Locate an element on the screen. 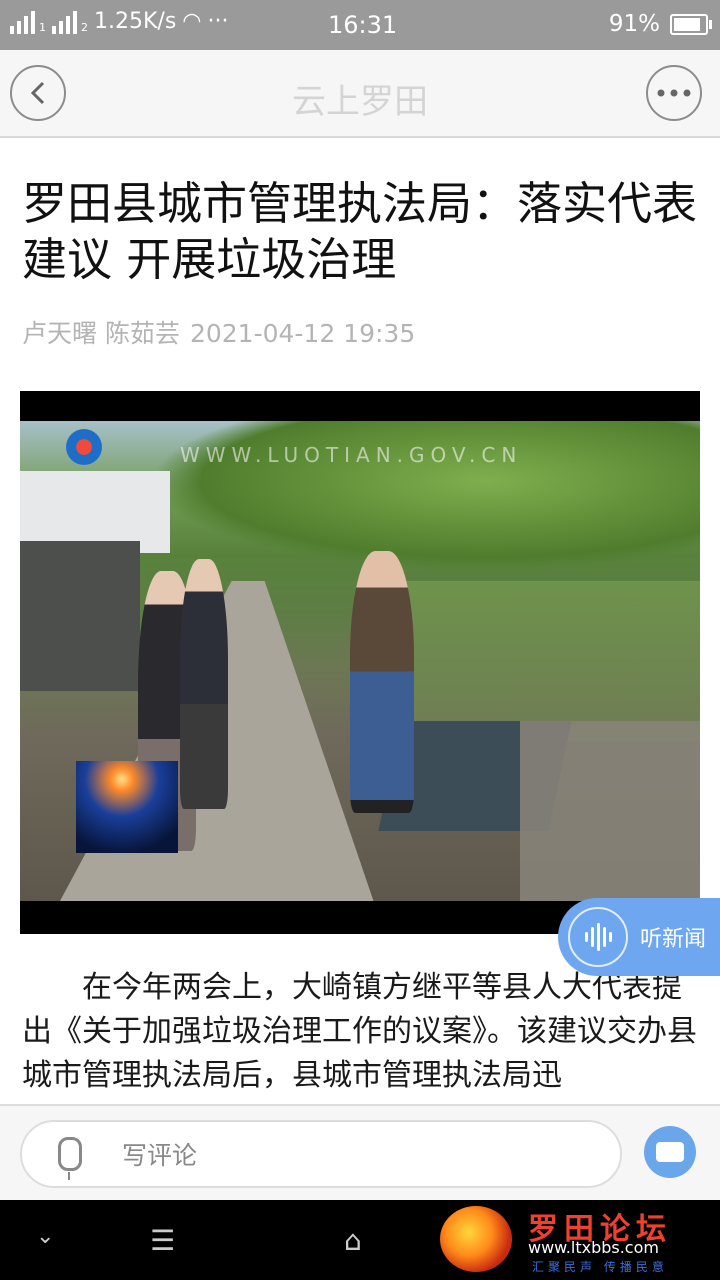  comment-bar: 写评论 is located at coordinates (360, 1153).